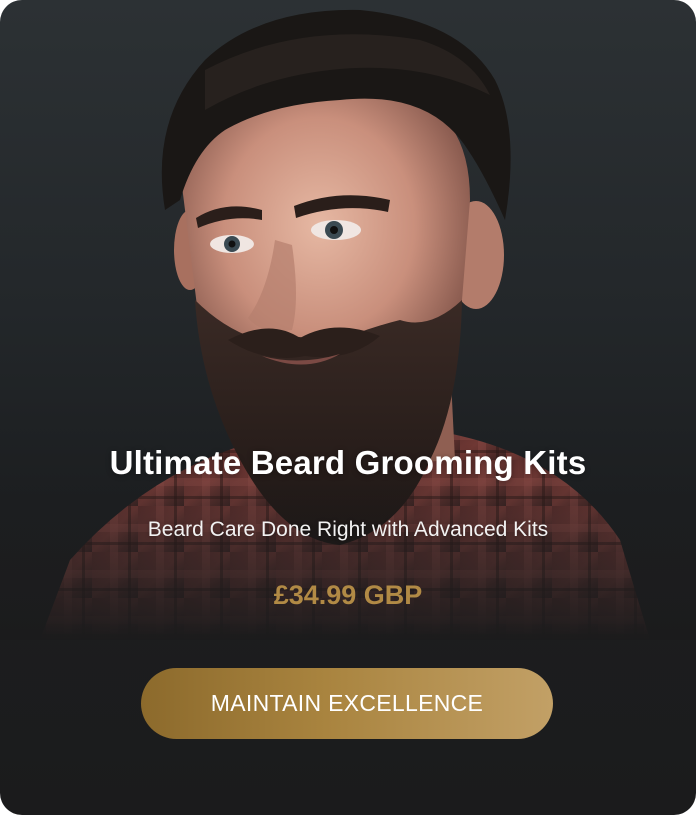  I want to click on product-title: Ultimate Beard Grooming Kits, so click(348, 462).